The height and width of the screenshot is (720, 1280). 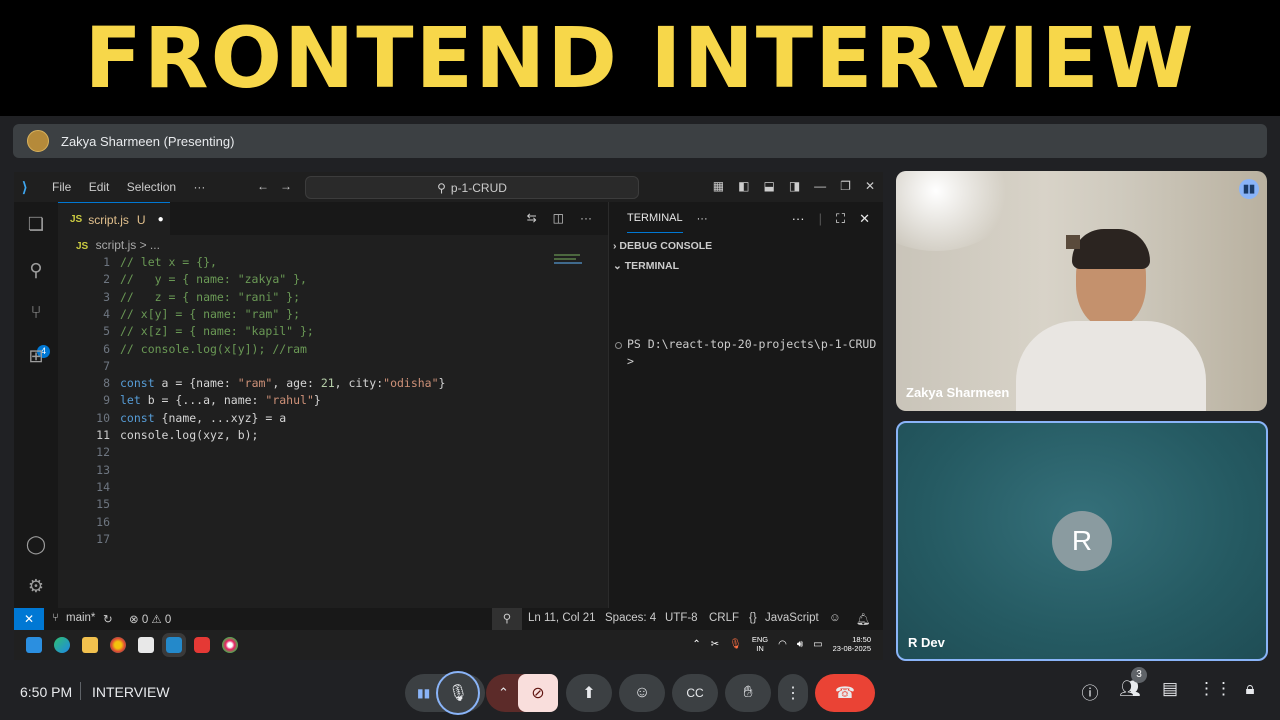 What do you see at coordinates (36, 312) in the screenshot?
I see `source-control-icon: ⑂` at bounding box center [36, 312].